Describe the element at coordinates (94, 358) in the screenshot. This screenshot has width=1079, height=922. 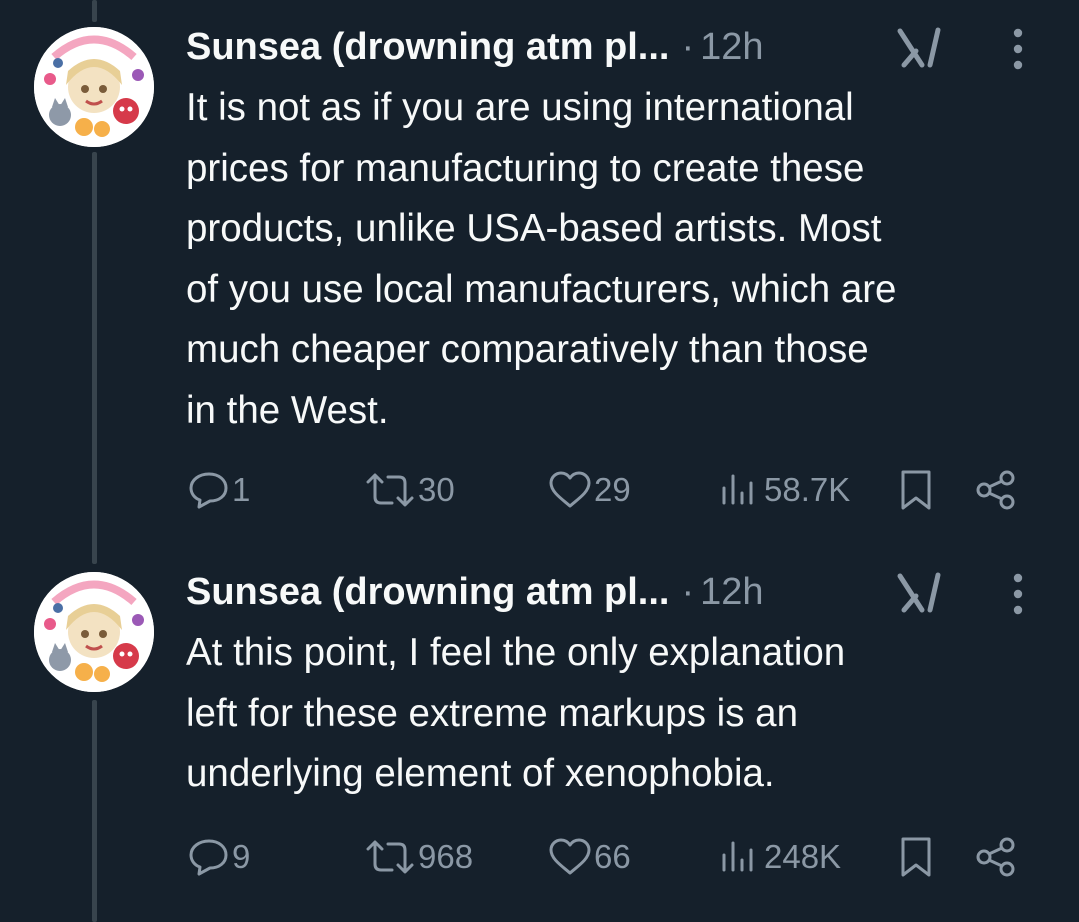
I see `thread-line-middle` at that location.